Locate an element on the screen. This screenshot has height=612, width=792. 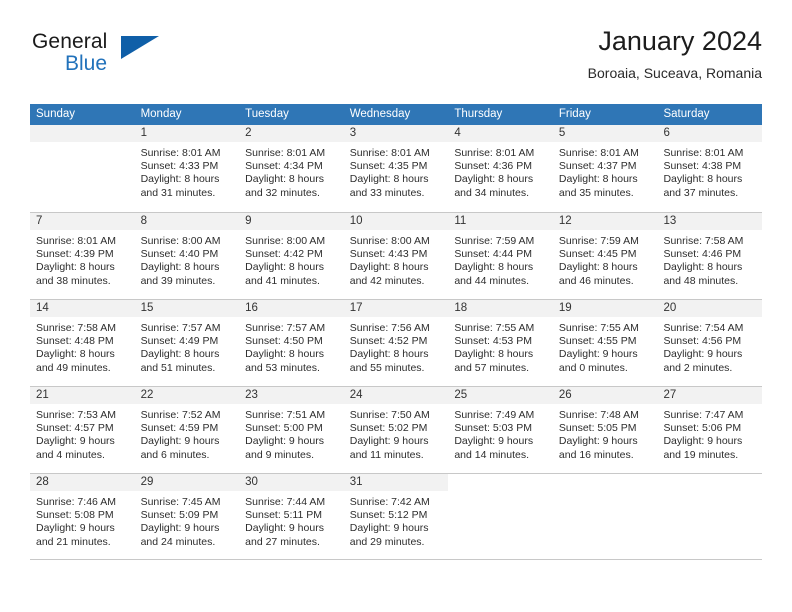
sunset-text: Sunset: 4:48 PM is located at coordinates (75, 341).